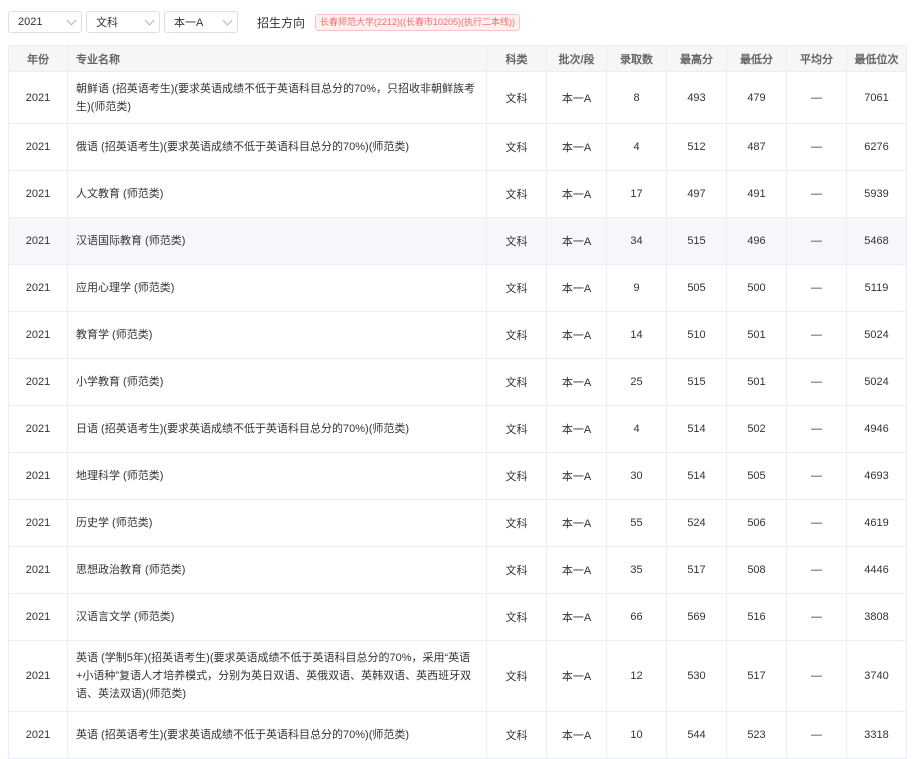  I want to click on cell-max-score: 497, so click(697, 194).